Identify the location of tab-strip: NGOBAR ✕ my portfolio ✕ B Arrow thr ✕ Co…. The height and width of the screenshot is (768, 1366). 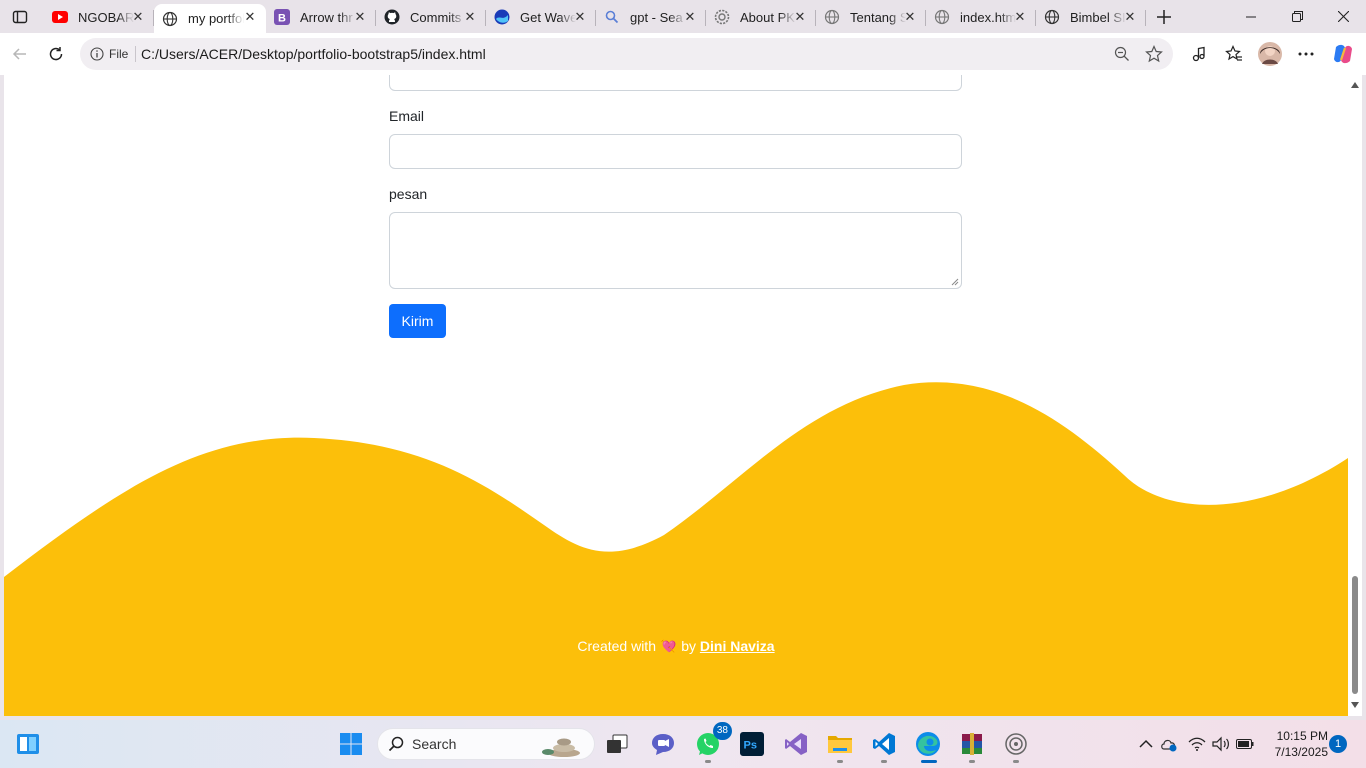
(683, 16).